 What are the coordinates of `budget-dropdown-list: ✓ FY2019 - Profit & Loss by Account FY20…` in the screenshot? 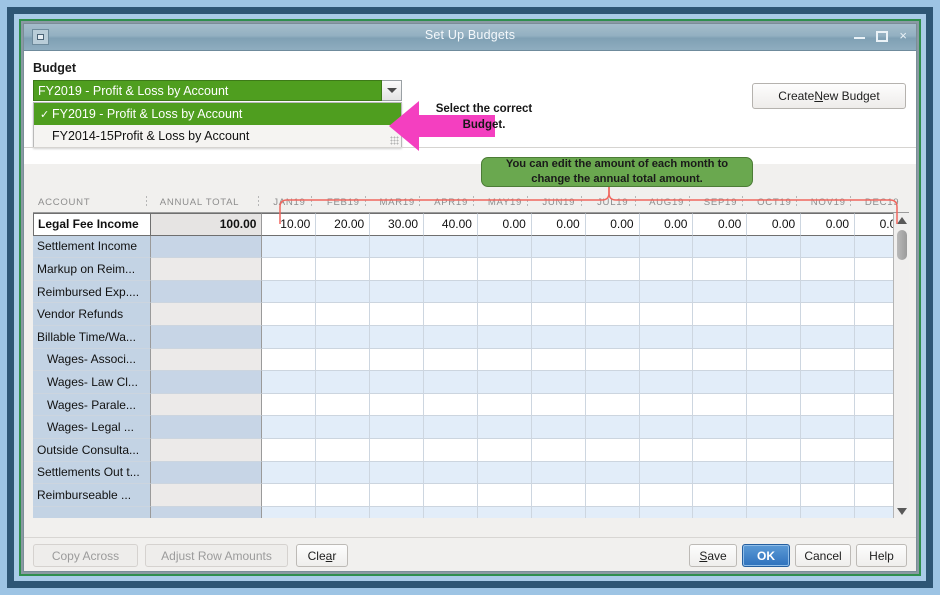 It's located at (217, 125).